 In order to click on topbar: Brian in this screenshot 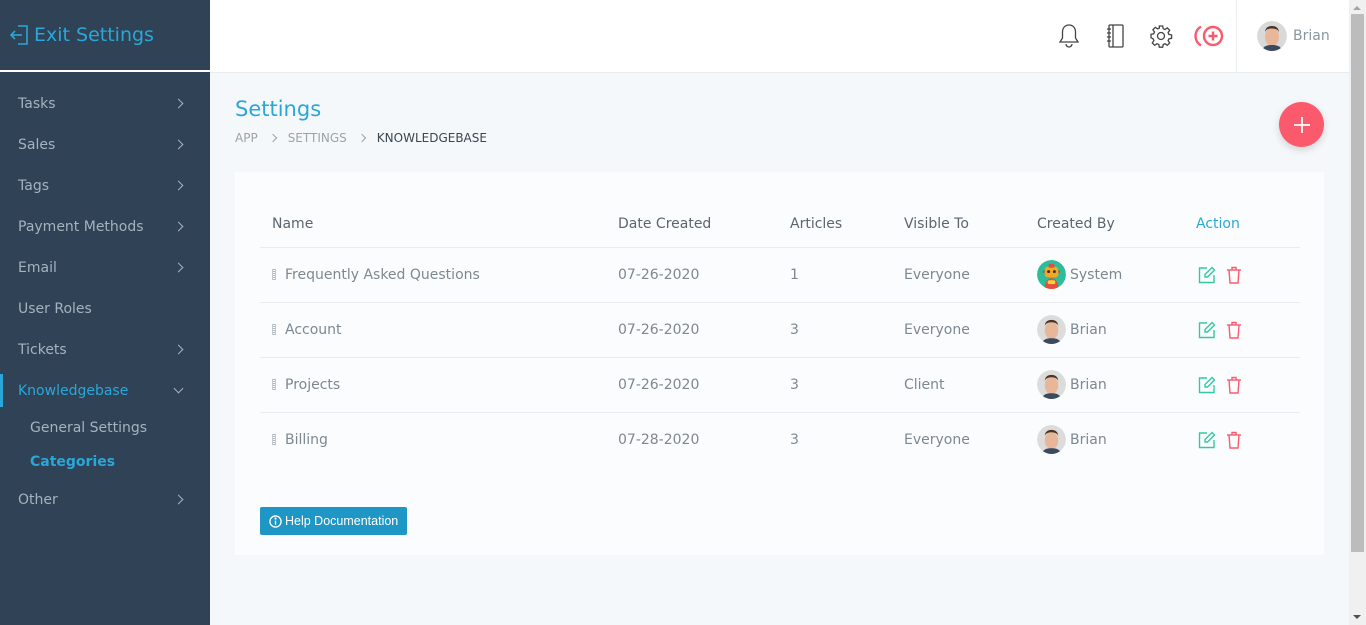, I will do `click(779, 36)`.